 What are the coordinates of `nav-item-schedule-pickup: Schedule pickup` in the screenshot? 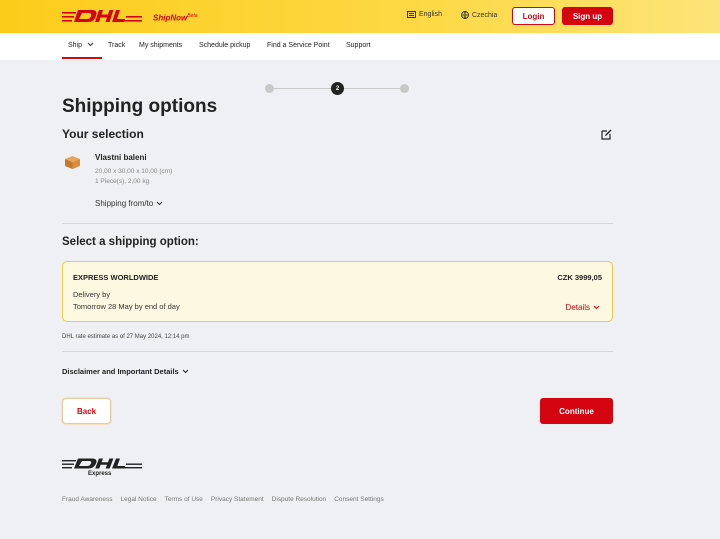 It's located at (224, 45).